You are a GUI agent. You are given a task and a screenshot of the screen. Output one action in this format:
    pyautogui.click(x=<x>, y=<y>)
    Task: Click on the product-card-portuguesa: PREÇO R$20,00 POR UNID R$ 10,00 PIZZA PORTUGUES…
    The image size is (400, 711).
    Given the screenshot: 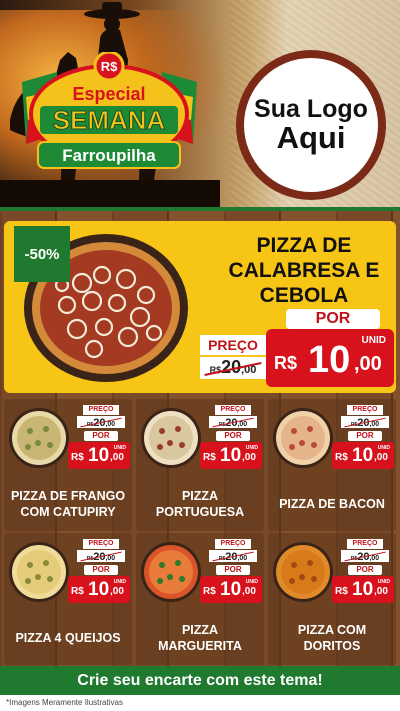 What is the action you would take?
    pyautogui.click(x=200, y=465)
    